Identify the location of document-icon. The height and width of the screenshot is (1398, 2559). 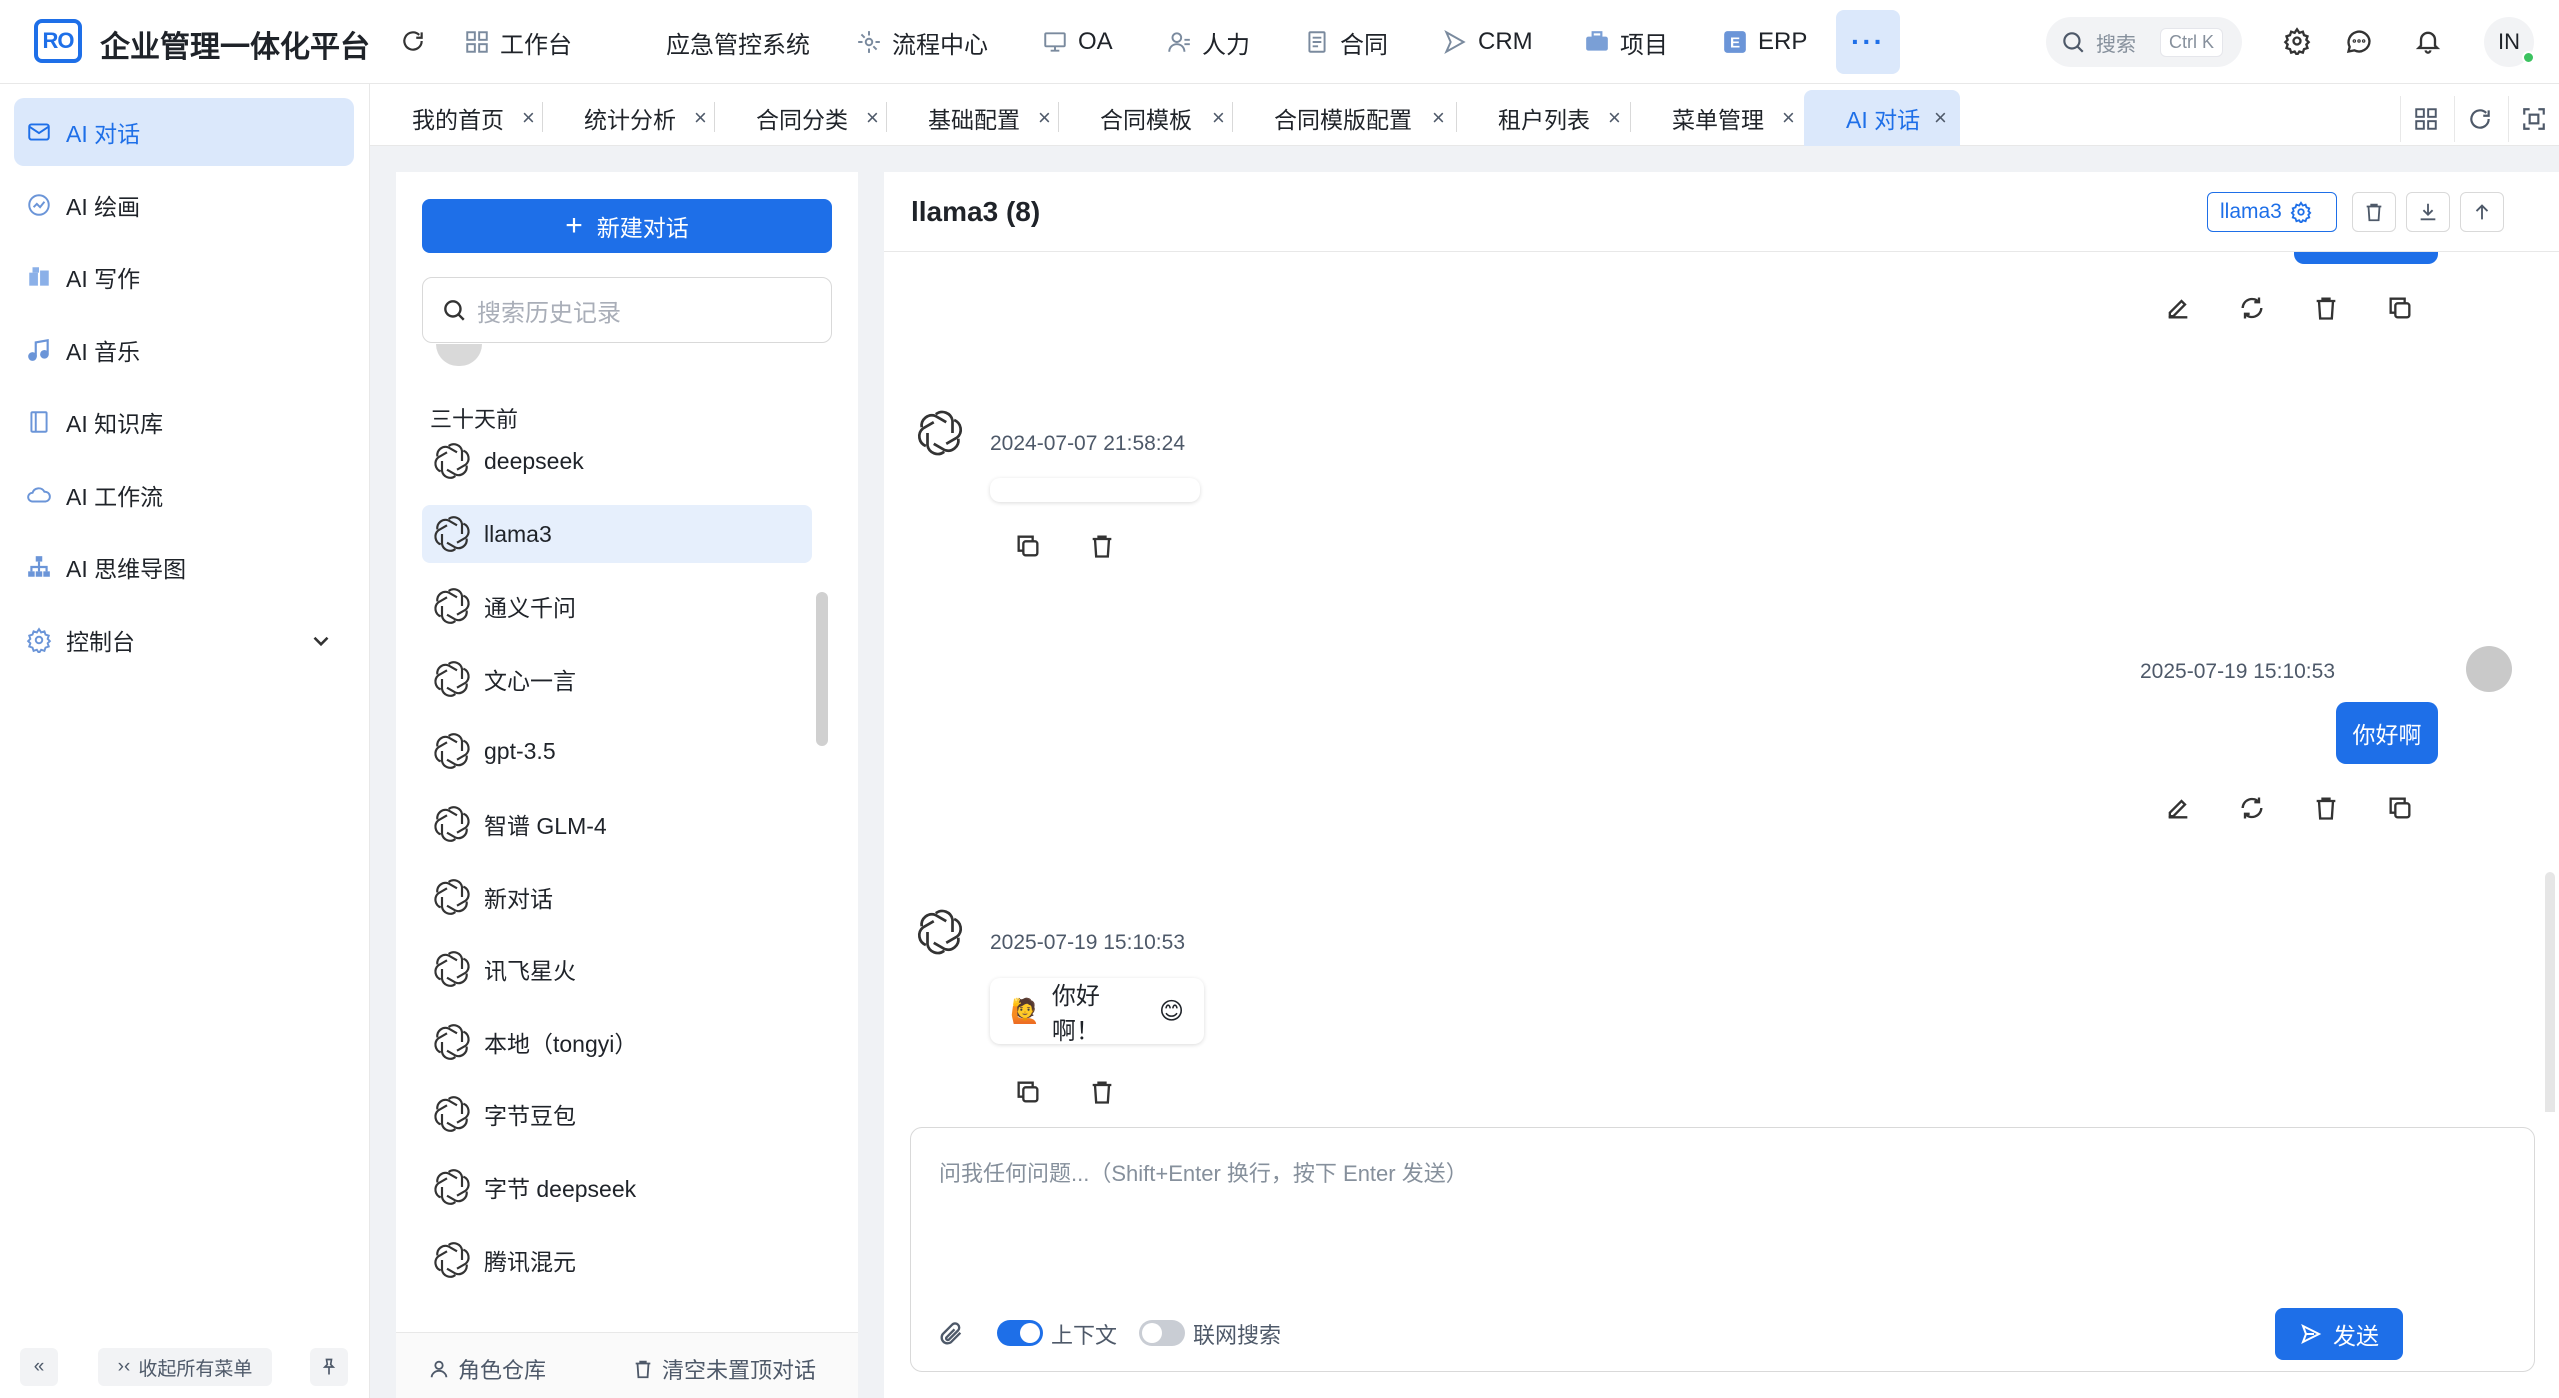
(1317, 42).